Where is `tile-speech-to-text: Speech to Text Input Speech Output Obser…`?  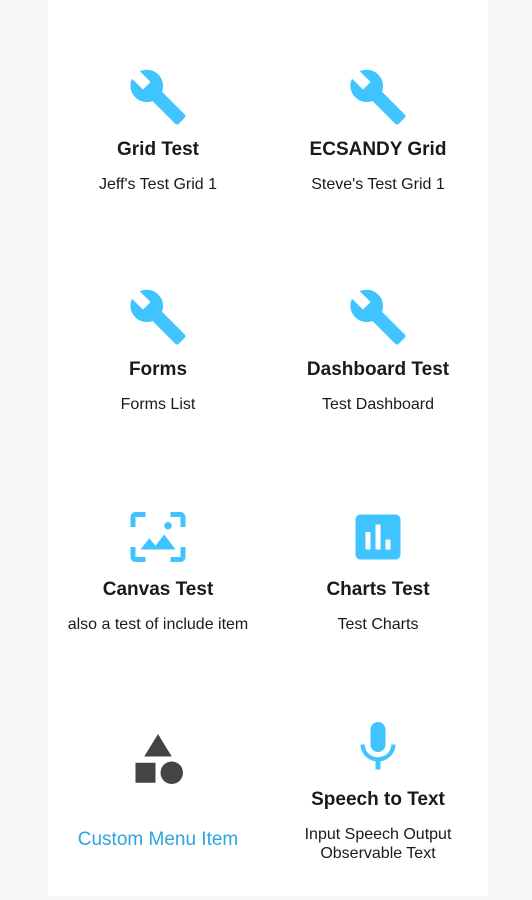 tile-speech-to-text: Speech to Text Input Speech Output Obser… is located at coordinates (378, 790).